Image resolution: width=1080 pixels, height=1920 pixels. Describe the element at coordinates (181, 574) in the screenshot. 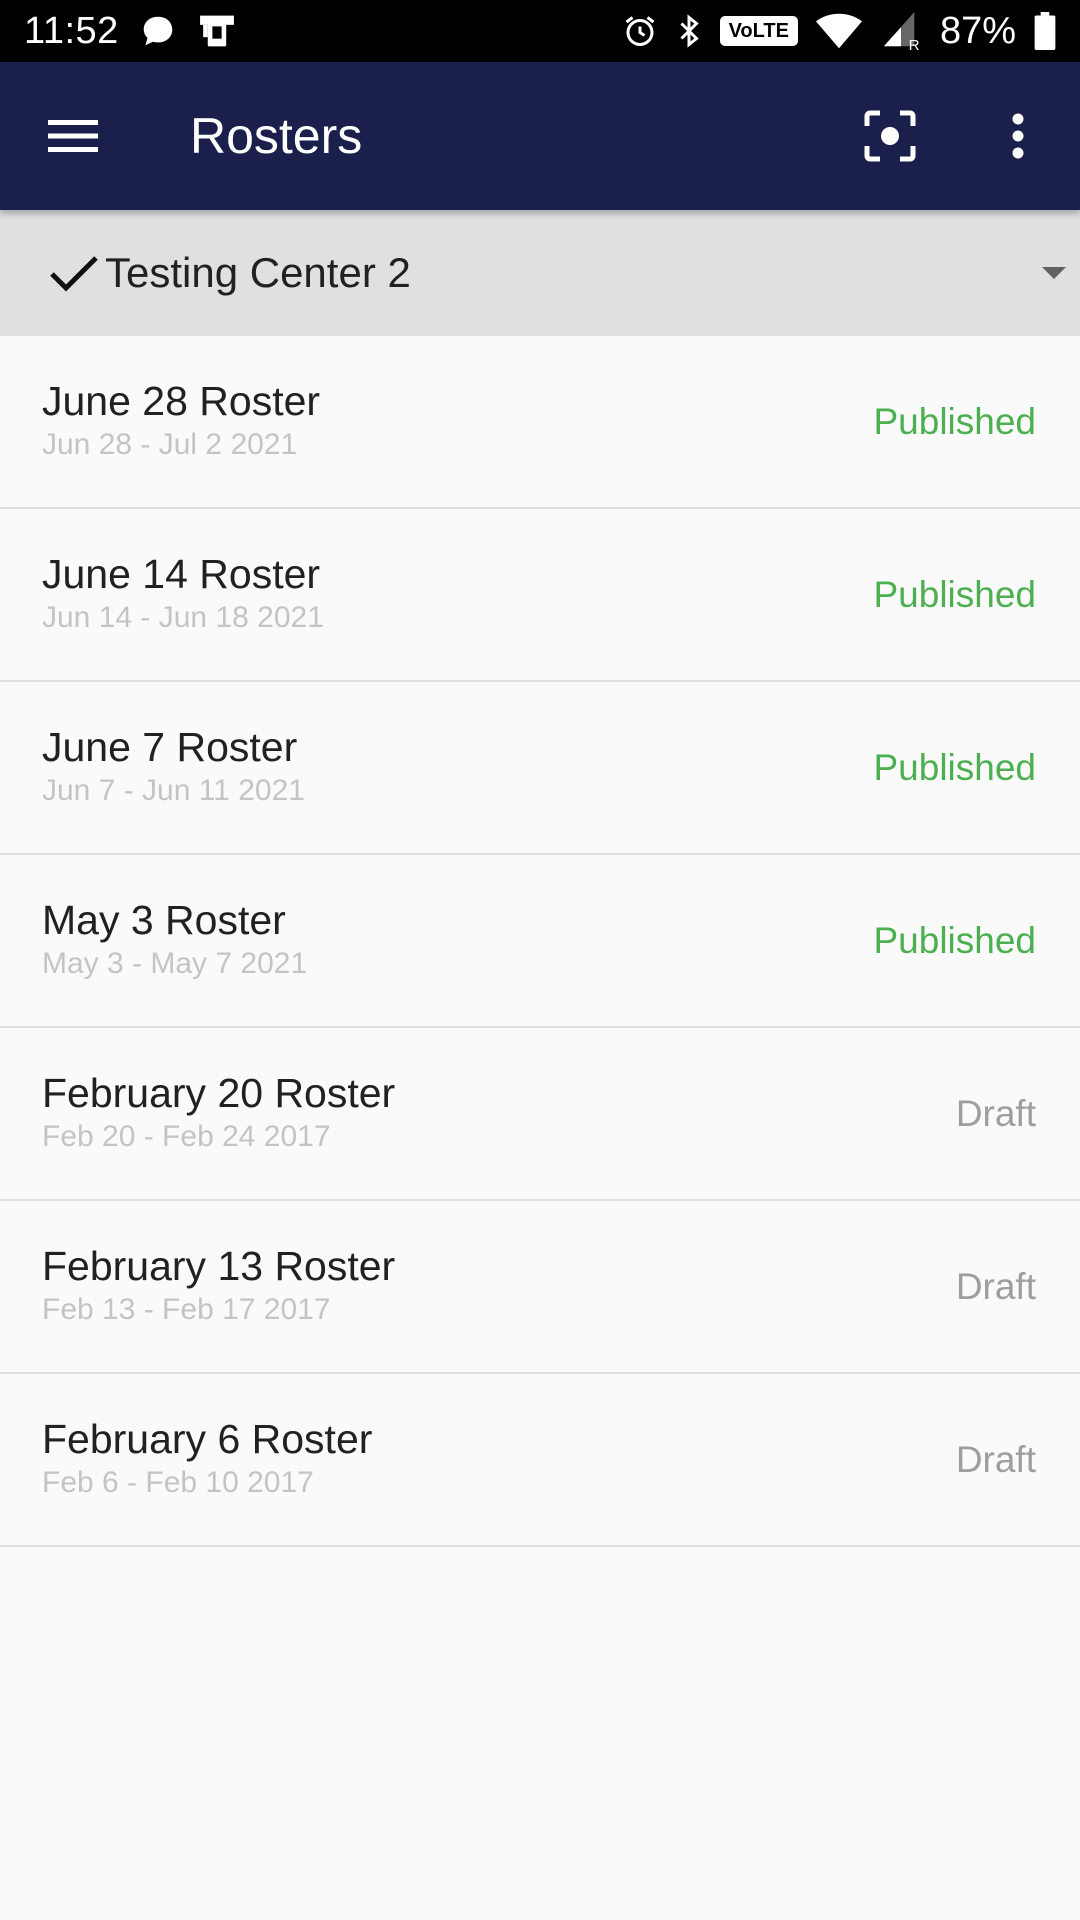

I see `roster-name: June 14 Roster` at that location.